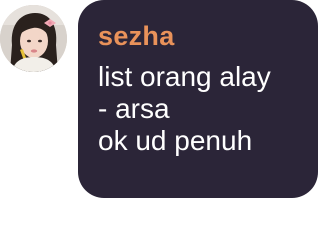  What do you see at coordinates (175, 140) in the screenshot?
I see `message-line: ok ud penuh` at bounding box center [175, 140].